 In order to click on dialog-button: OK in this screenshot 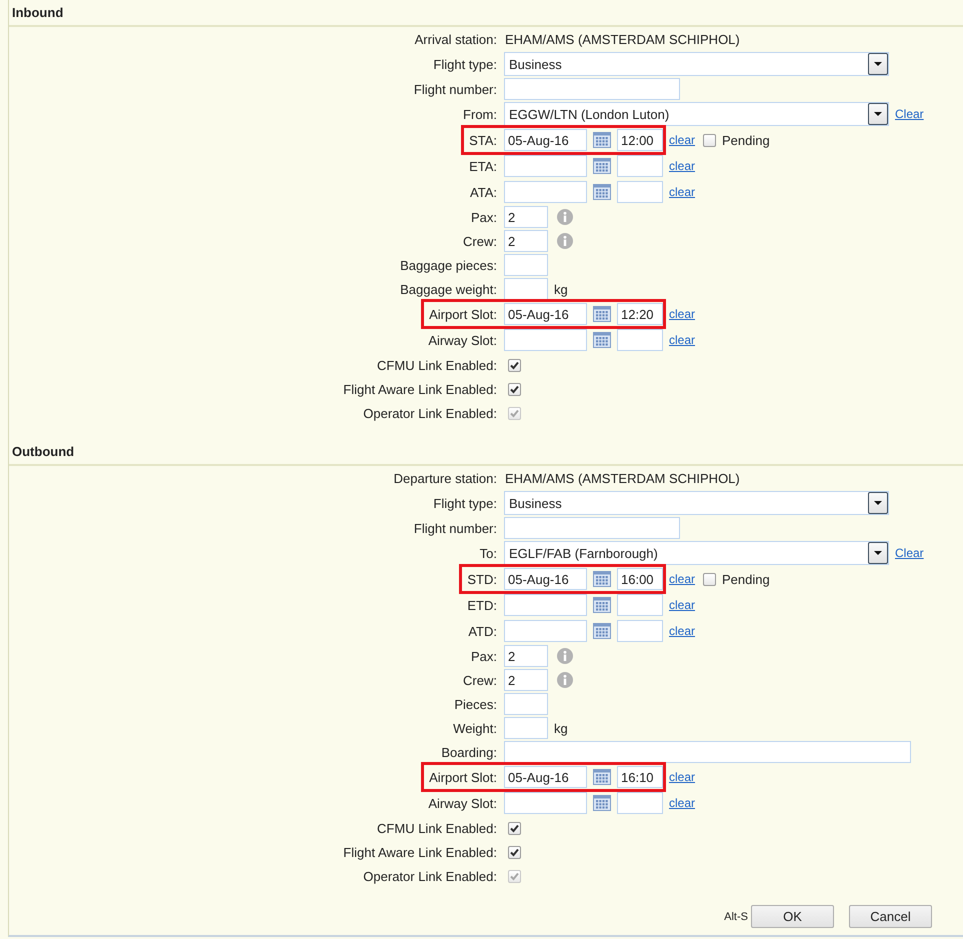, I will do `click(792, 916)`.